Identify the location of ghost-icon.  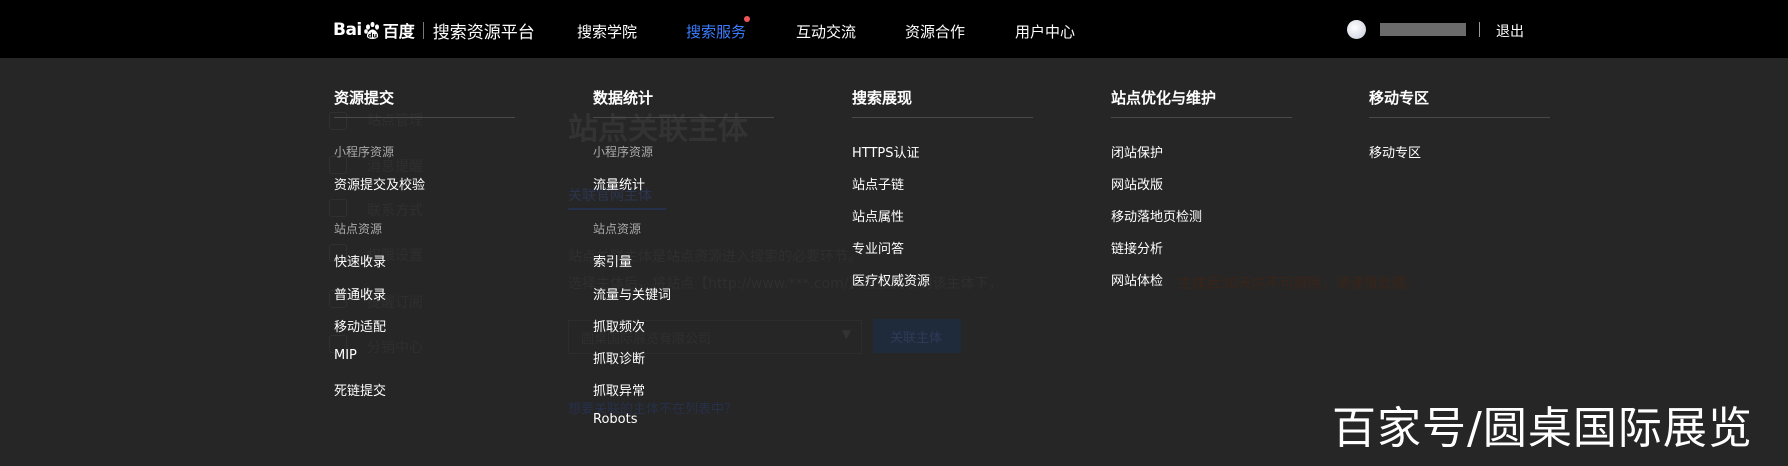
(338, 208).